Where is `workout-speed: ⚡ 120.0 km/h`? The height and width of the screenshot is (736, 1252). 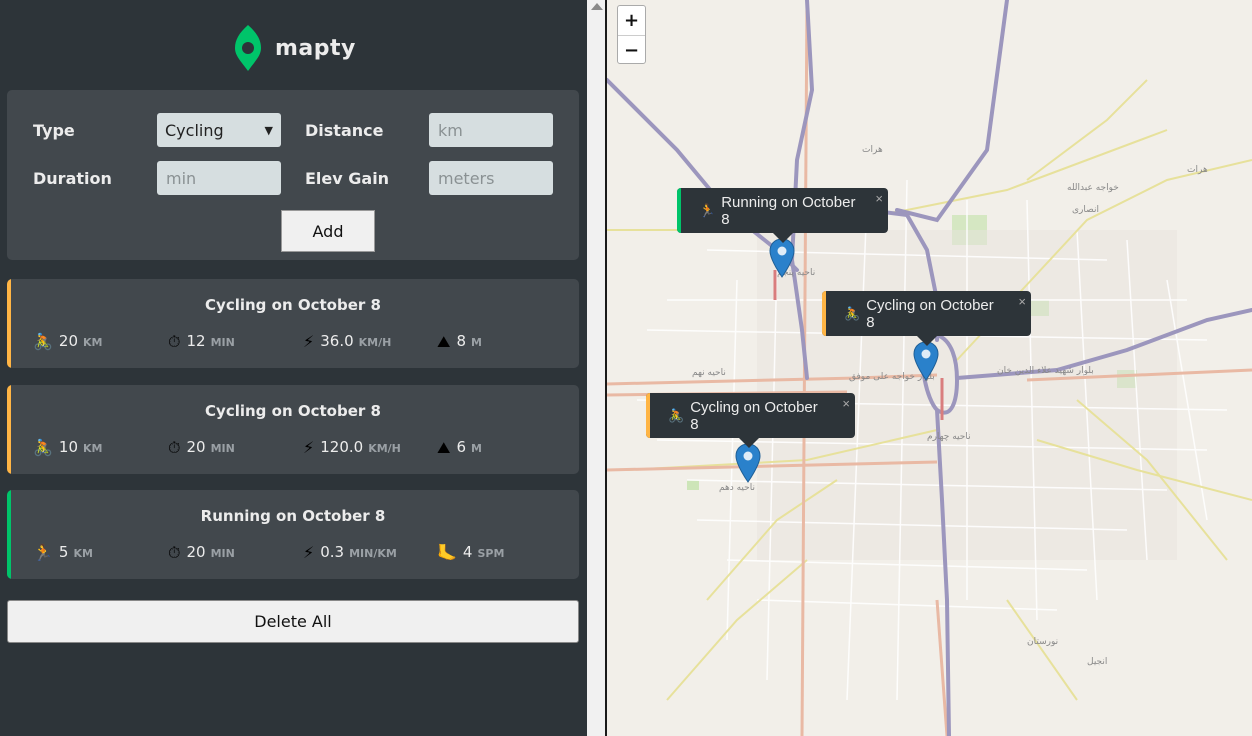 workout-speed: ⚡ 120.0 km/h is located at coordinates (352, 447).